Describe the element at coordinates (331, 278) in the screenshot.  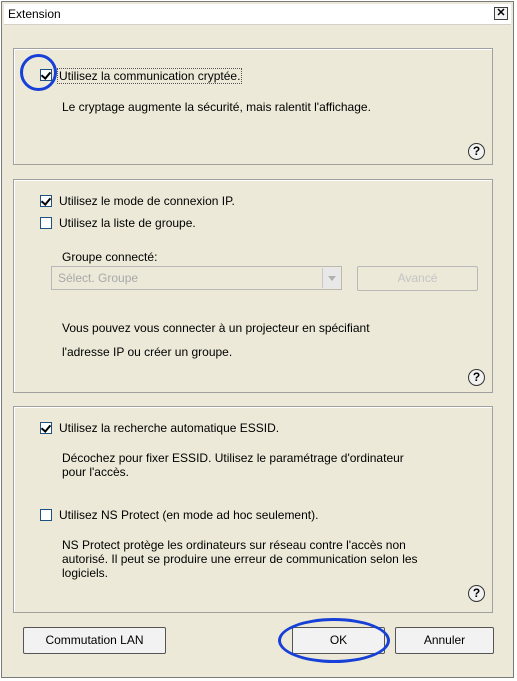
I see `chevron-down-icon` at that location.